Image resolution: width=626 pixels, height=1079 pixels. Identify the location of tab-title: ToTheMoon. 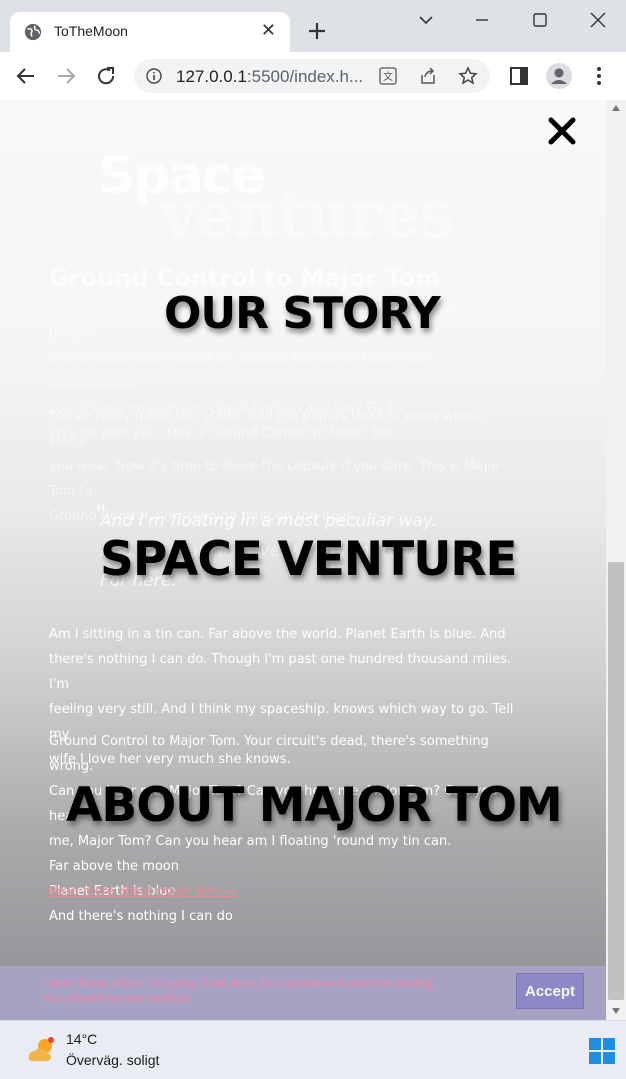
(91, 31).